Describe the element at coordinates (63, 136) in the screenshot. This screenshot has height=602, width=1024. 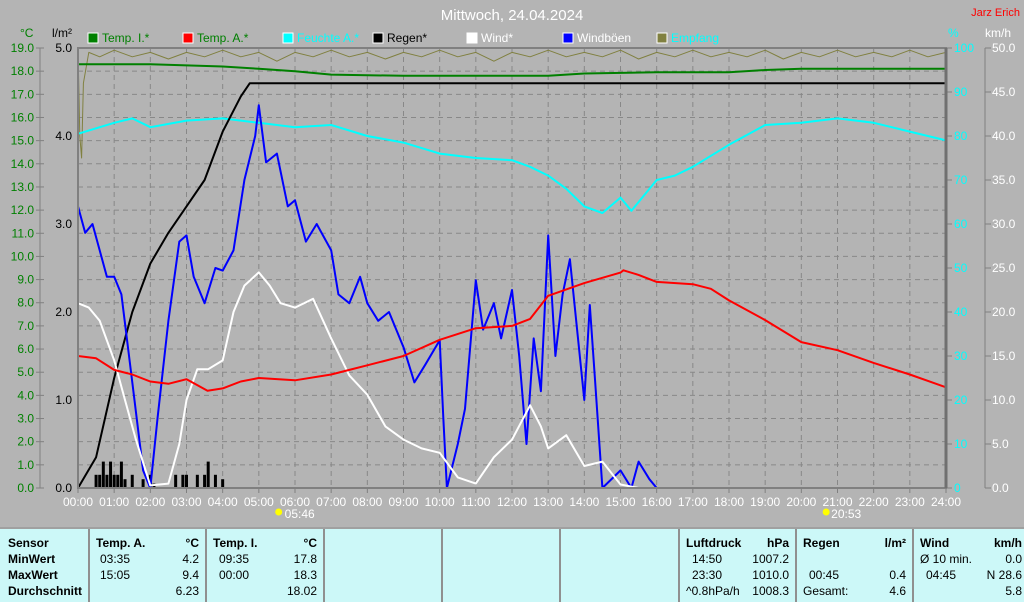
I see `rain-tick-label: 4.0` at that location.